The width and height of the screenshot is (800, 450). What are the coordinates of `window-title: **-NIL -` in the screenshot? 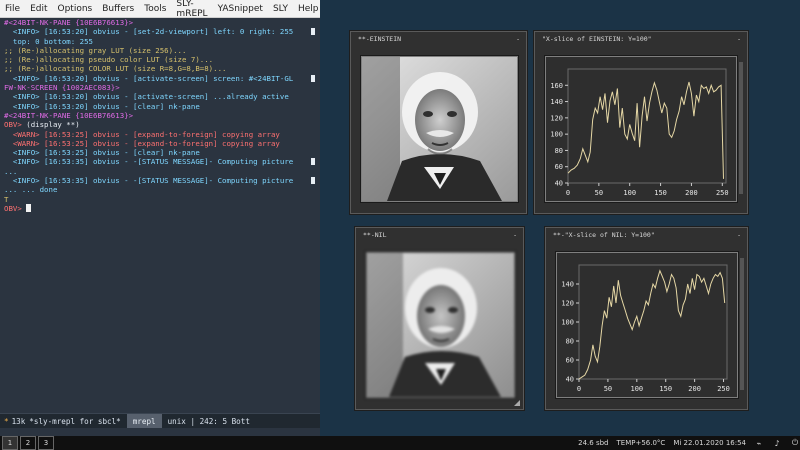 It's located at (439, 235).